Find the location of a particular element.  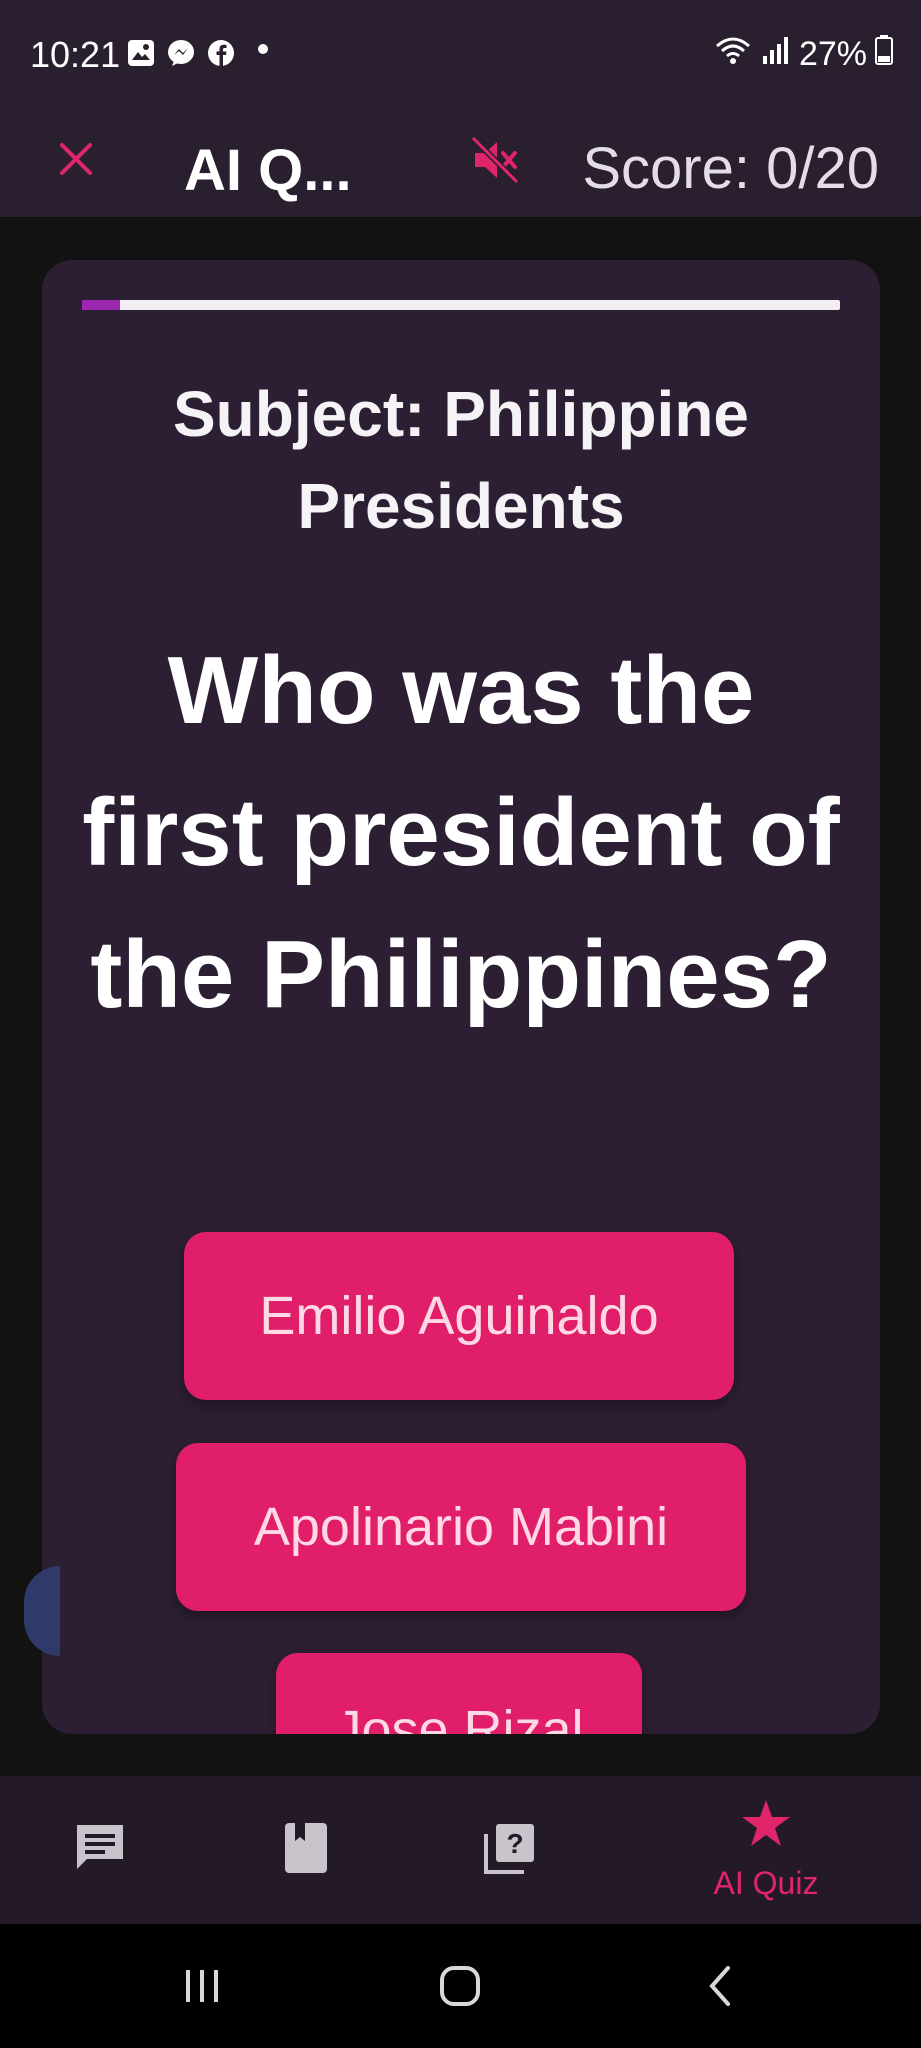

system-navigation is located at coordinates (460, 1986).